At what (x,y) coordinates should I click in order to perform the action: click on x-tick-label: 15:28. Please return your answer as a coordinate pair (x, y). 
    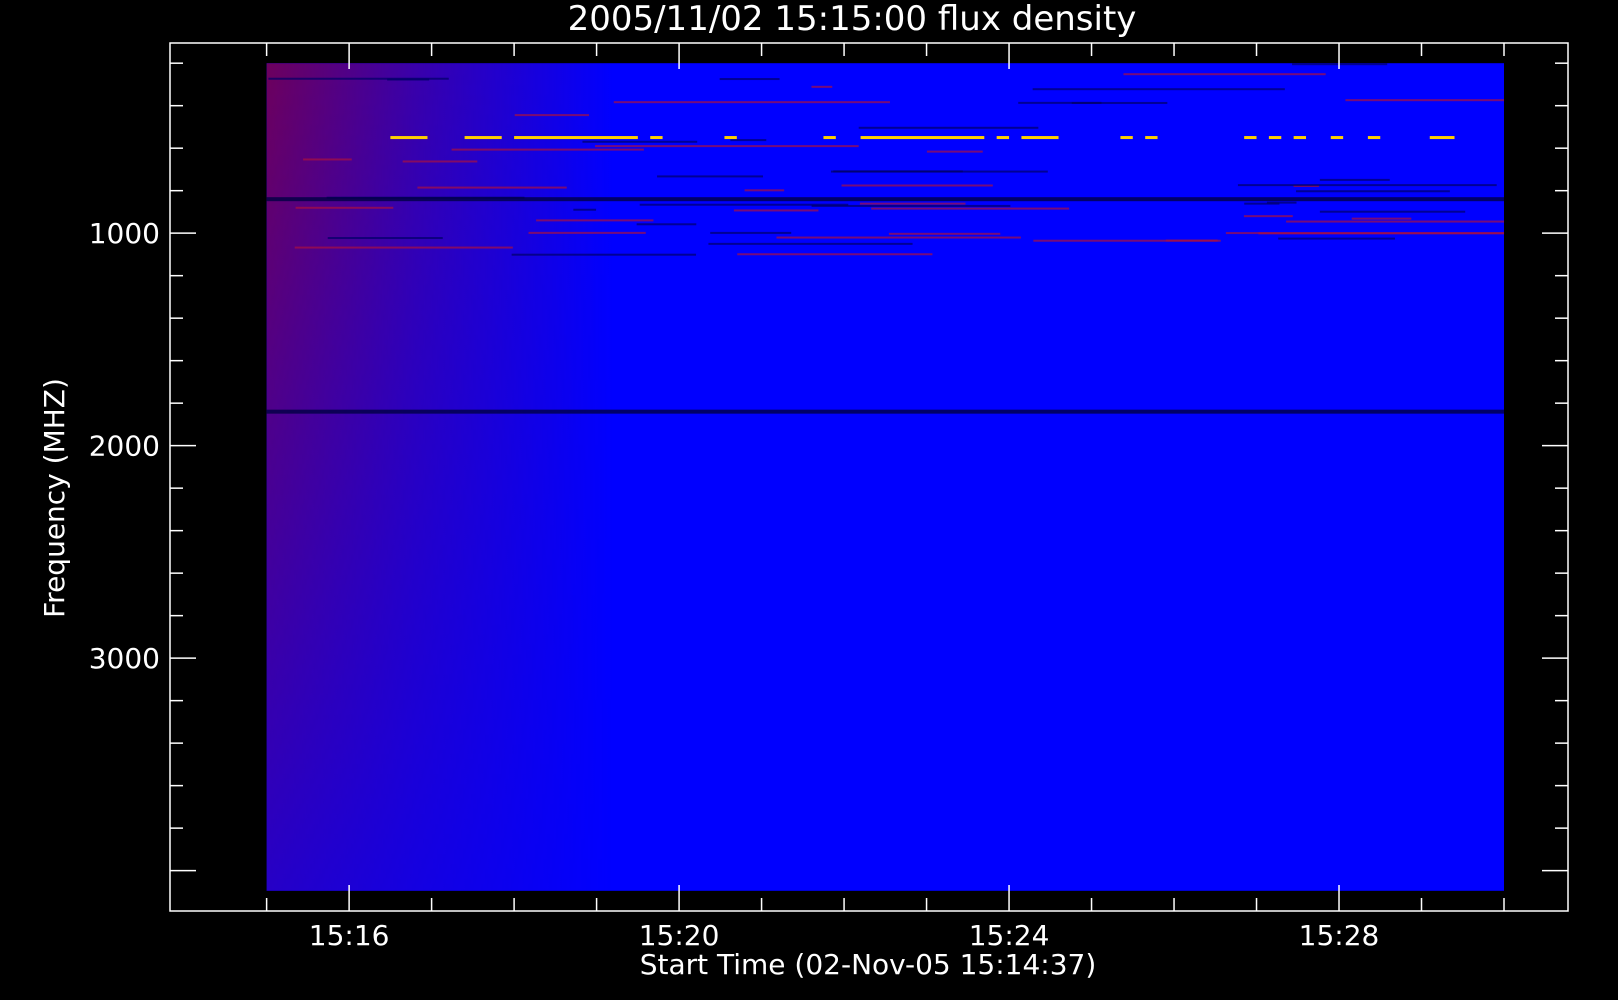
    Looking at the image, I should click on (1339, 935).